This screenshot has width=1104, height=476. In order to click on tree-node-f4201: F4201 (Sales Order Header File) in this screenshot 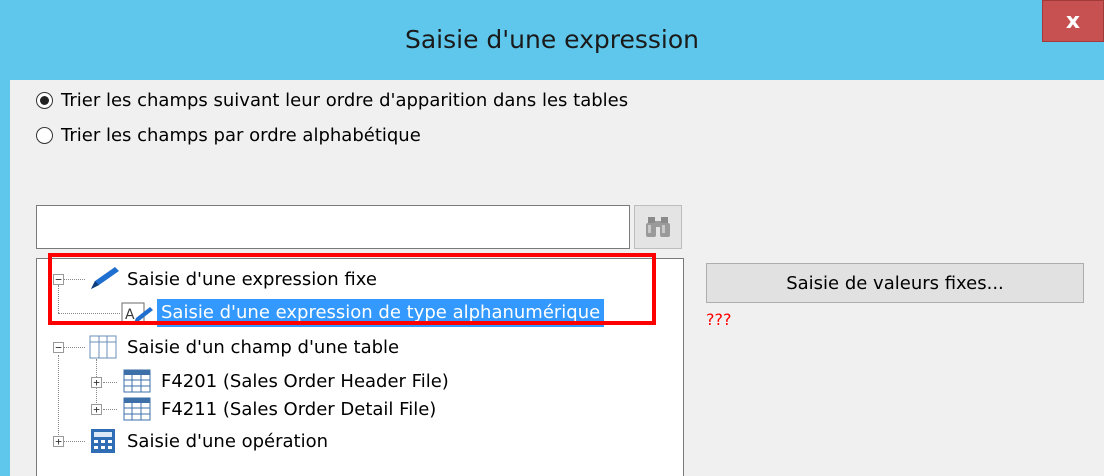, I will do `click(285, 381)`.